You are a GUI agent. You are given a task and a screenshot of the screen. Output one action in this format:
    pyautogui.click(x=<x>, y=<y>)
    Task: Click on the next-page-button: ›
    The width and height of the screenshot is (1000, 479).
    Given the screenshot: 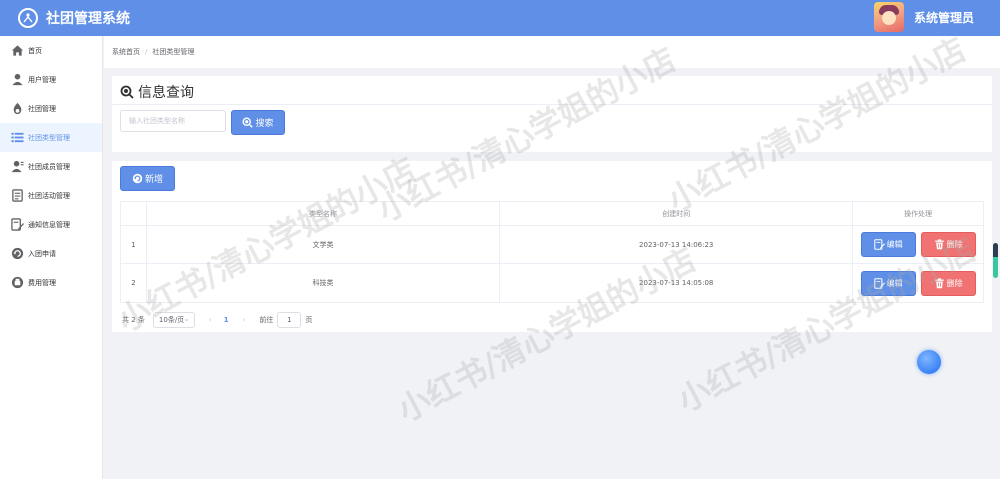 What is the action you would take?
    pyautogui.click(x=244, y=320)
    